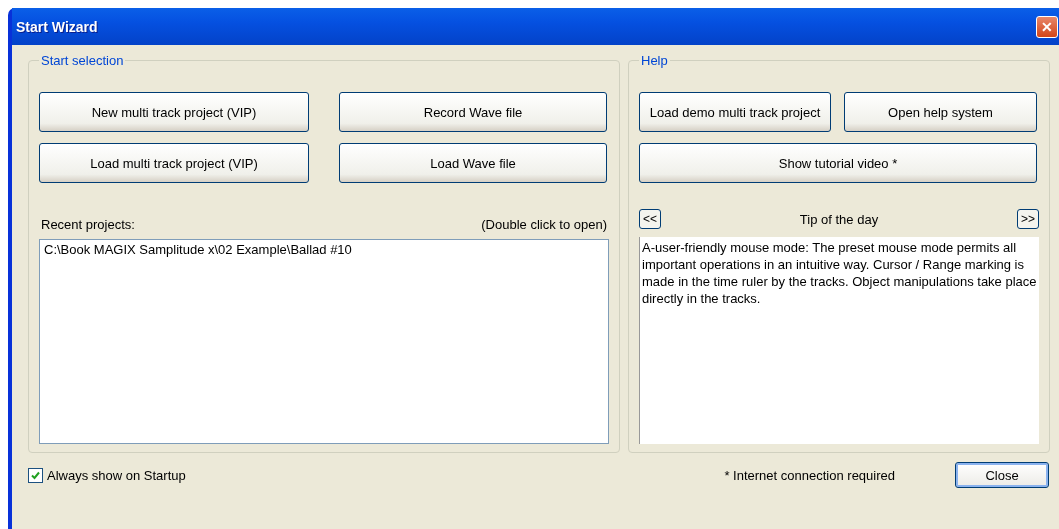  I want to click on window-title: Start Wizard, so click(57, 26).